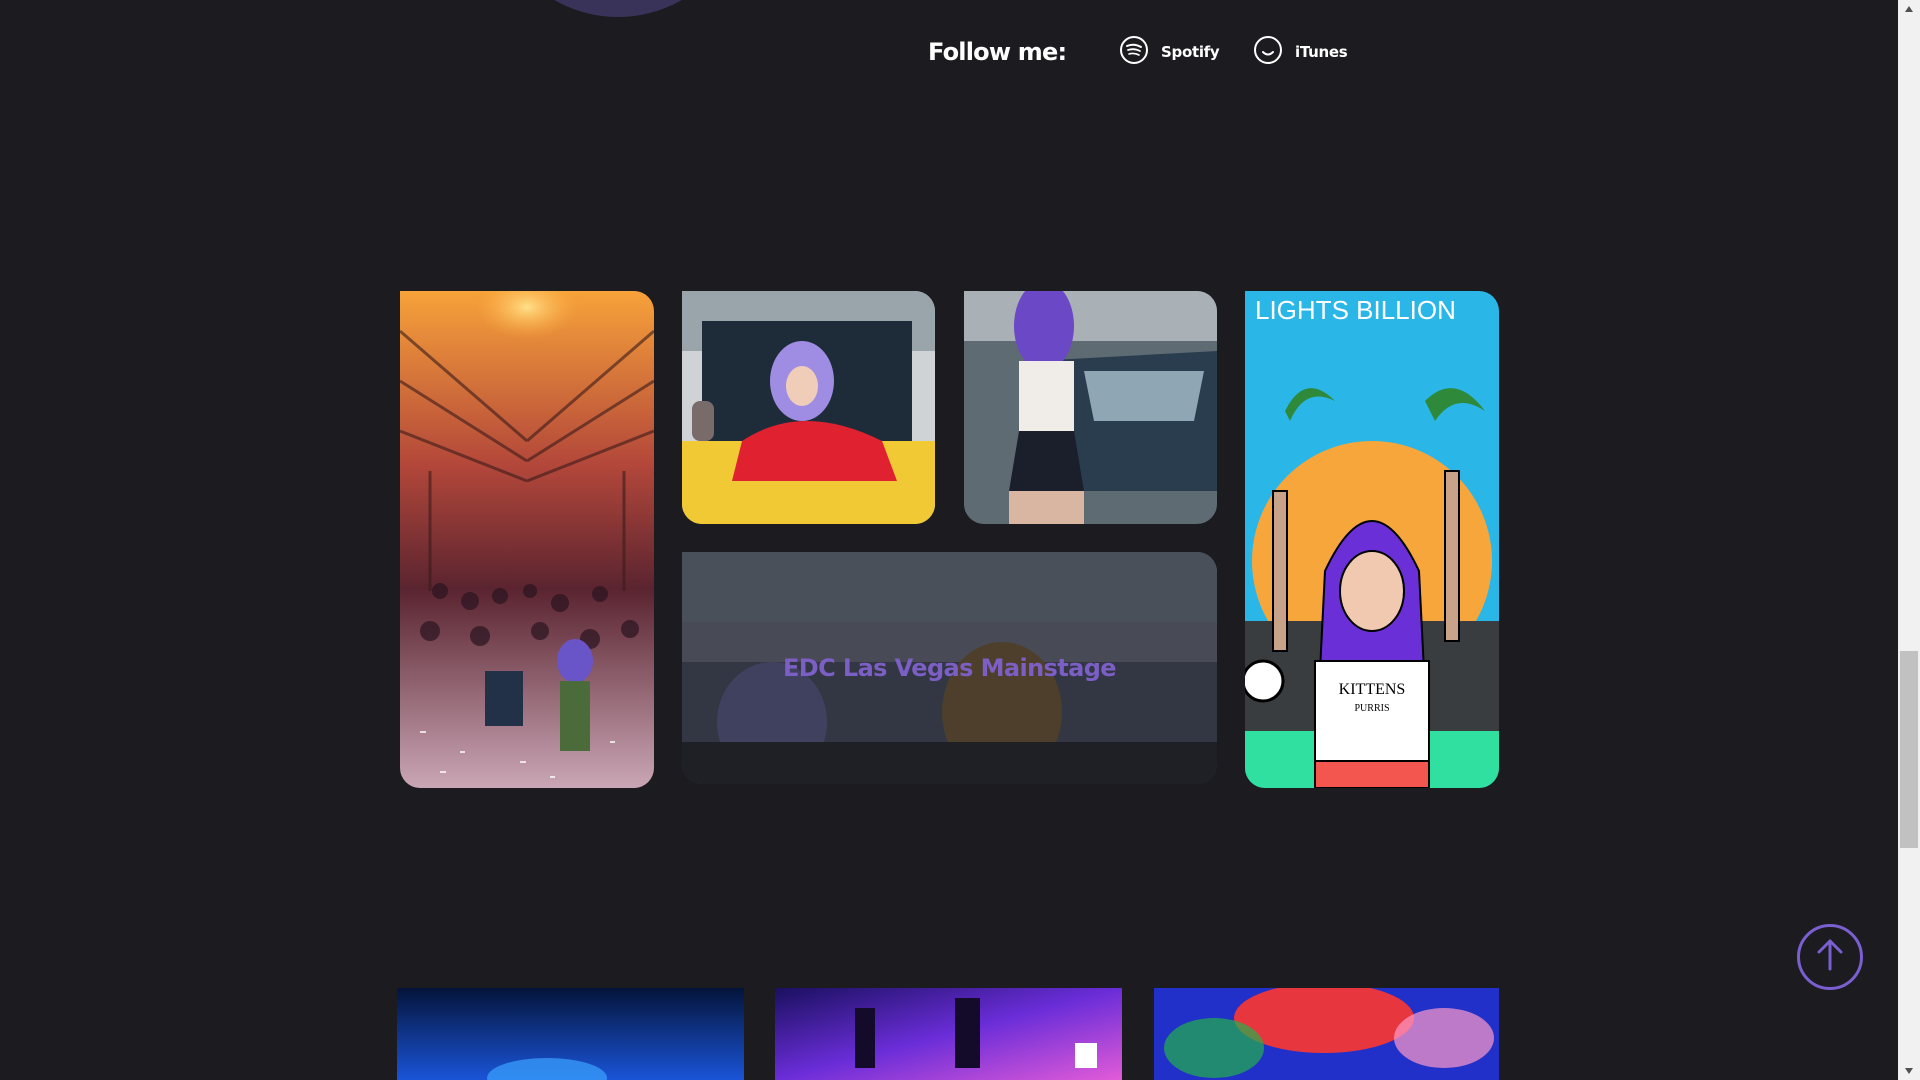 This screenshot has width=1920, height=1080. Describe the element at coordinates (618, 8) in the screenshot. I see `decorative-circle` at that location.